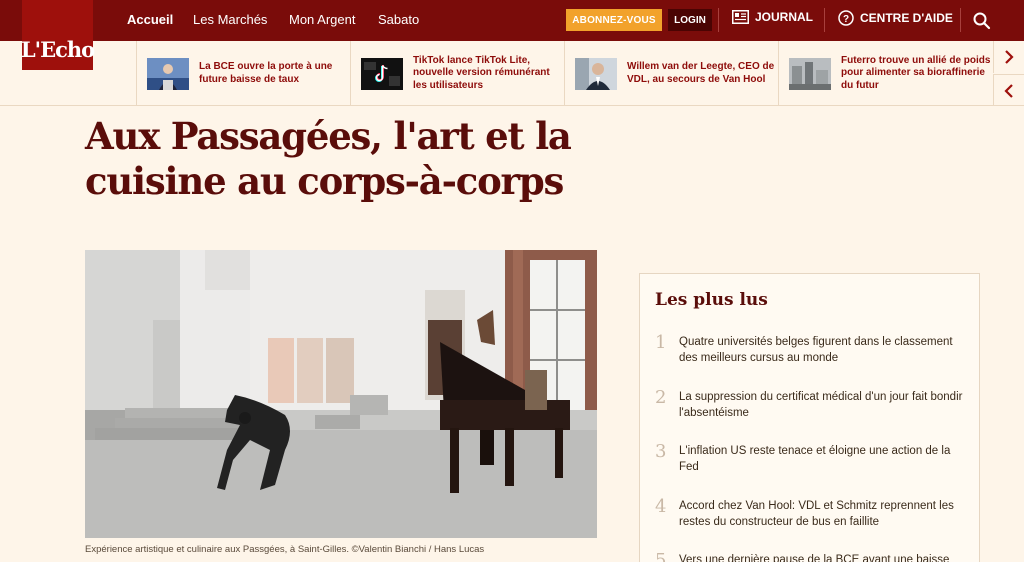  I want to click on chevron-left-icon, so click(1008, 90).